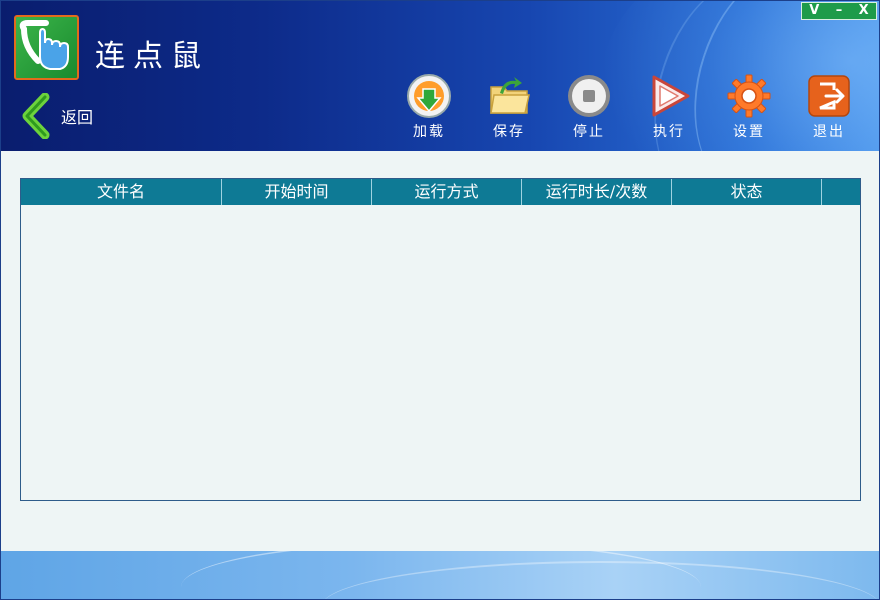 The height and width of the screenshot is (600, 880). I want to click on run-button: 执行, so click(669, 108).